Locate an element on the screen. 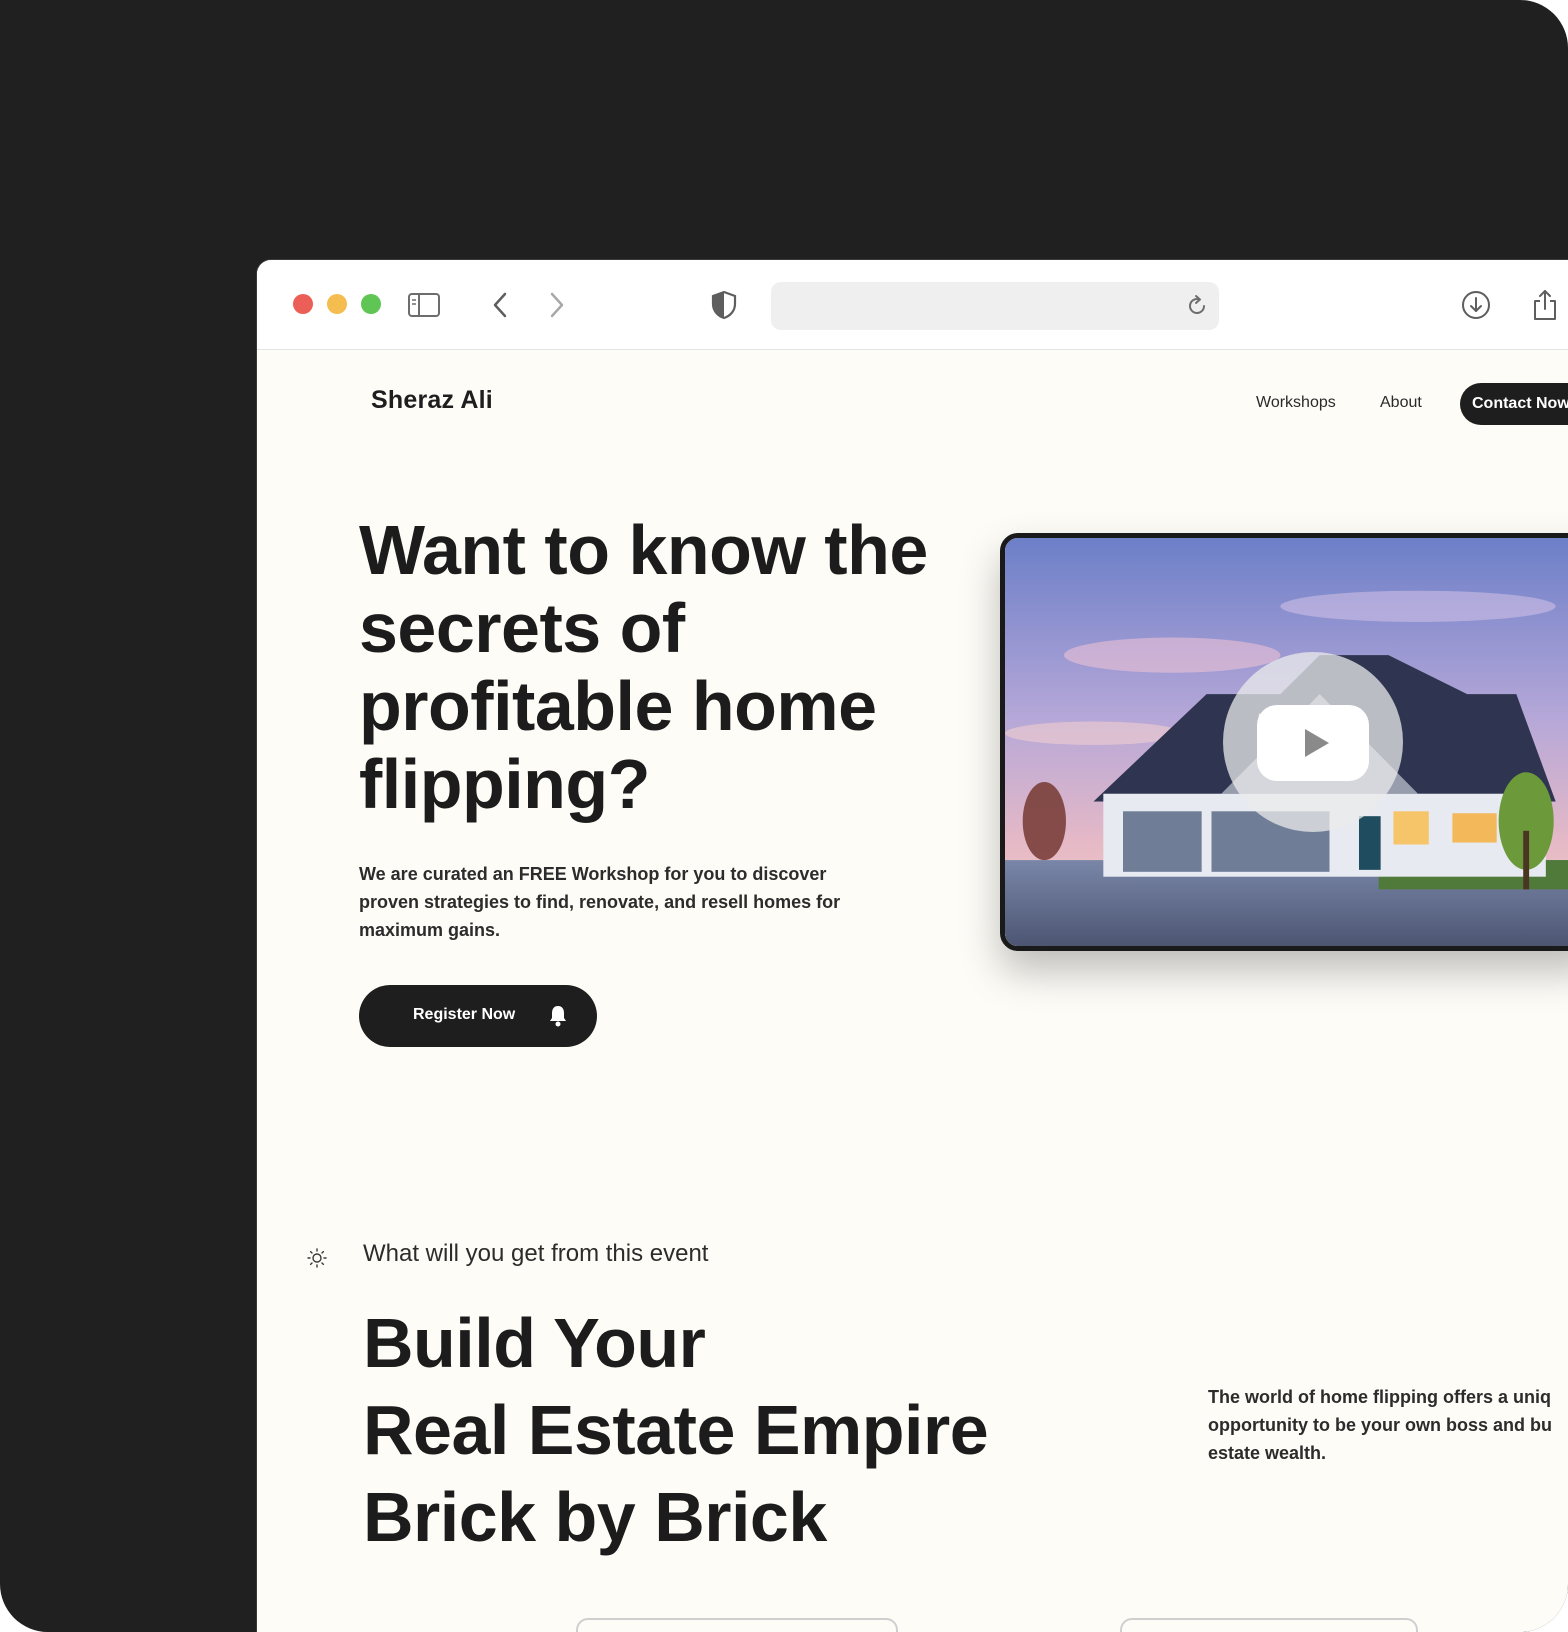 The height and width of the screenshot is (1632, 1568). address-bar is located at coordinates (995, 306).